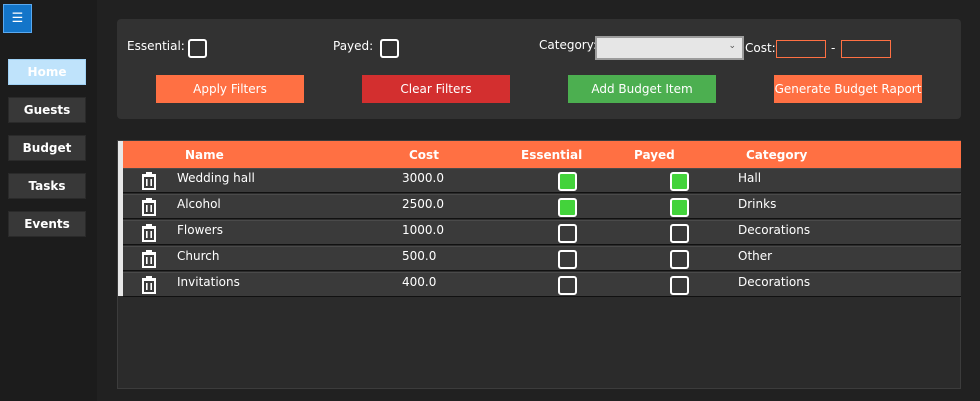 This screenshot has height=401, width=980. I want to click on add-budget-item-button: Add Budget Item, so click(642, 89).